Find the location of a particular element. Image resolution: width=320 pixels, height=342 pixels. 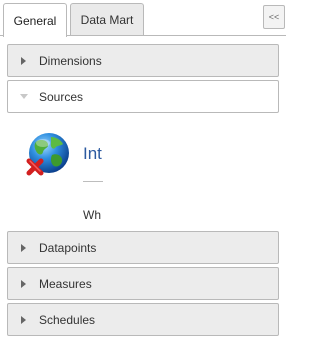

section-datapoints: Datapoints is located at coordinates (143, 247).